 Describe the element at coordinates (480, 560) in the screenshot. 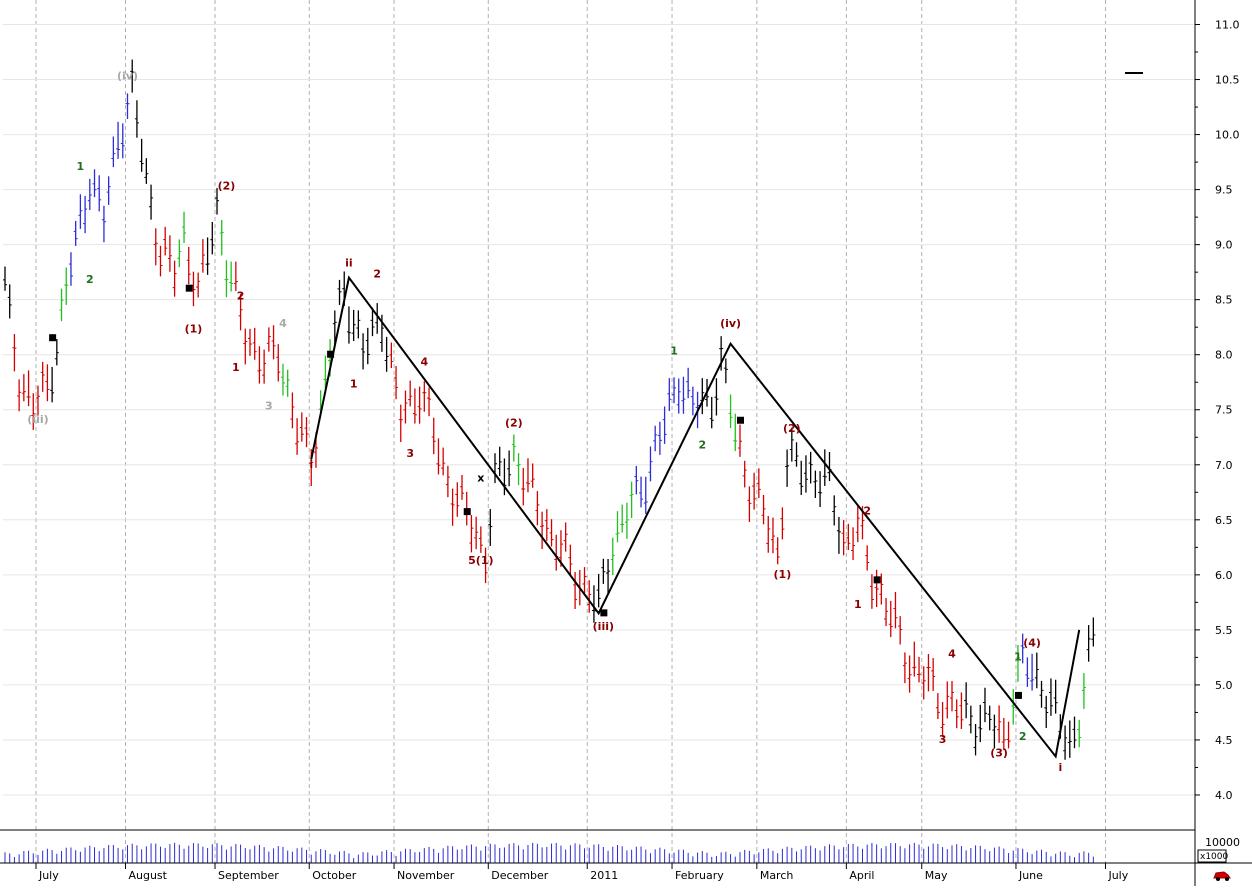

I see `wave-label: 5(1)` at that location.